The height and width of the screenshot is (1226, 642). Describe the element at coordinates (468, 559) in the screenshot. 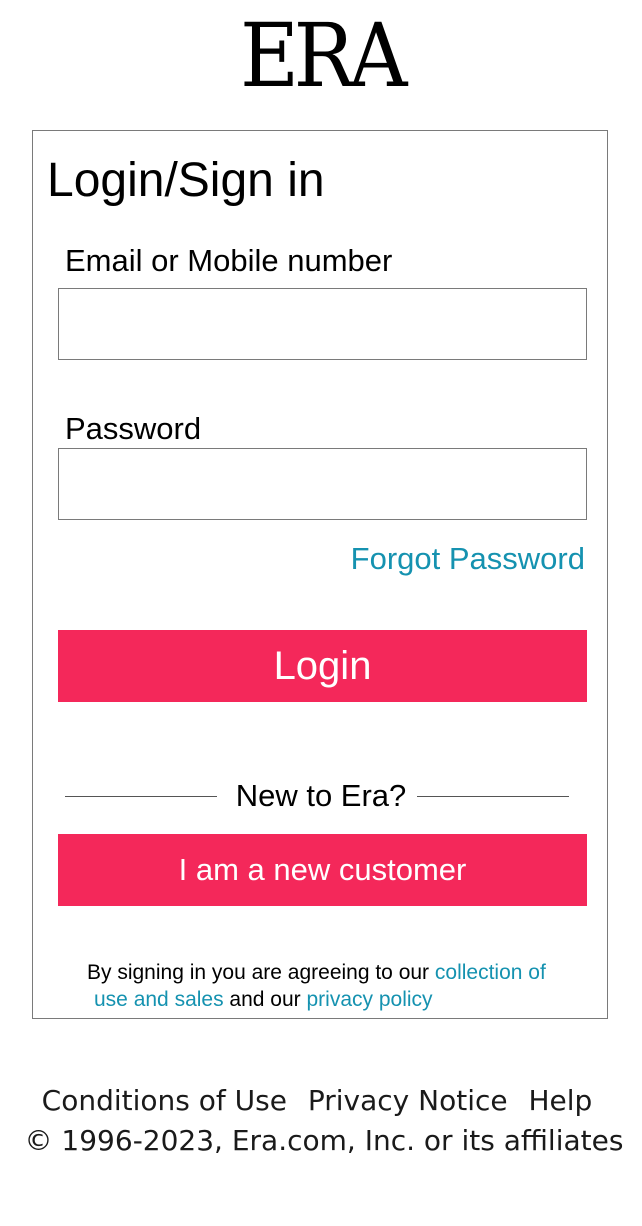

I see `forgot-password-link: Forgot Password` at that location.